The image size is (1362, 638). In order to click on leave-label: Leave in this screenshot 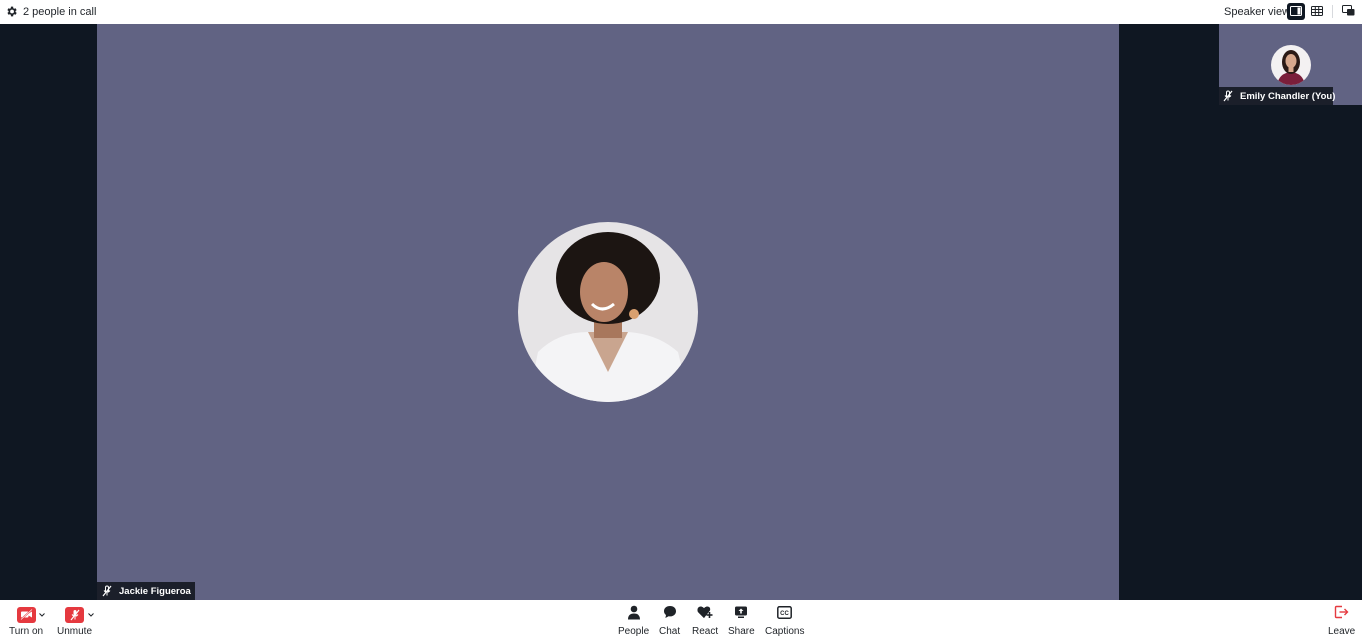, I will do `click(1342, 631)`.